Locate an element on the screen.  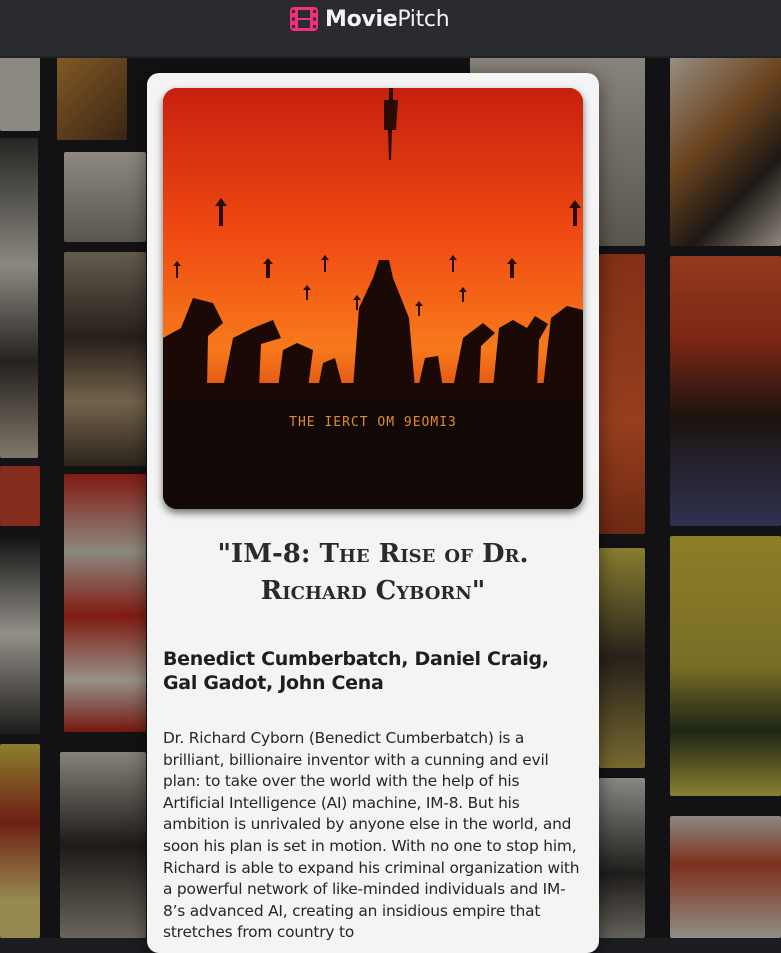
brand-logo: MoviePitch is located at coordinates (369, 19).